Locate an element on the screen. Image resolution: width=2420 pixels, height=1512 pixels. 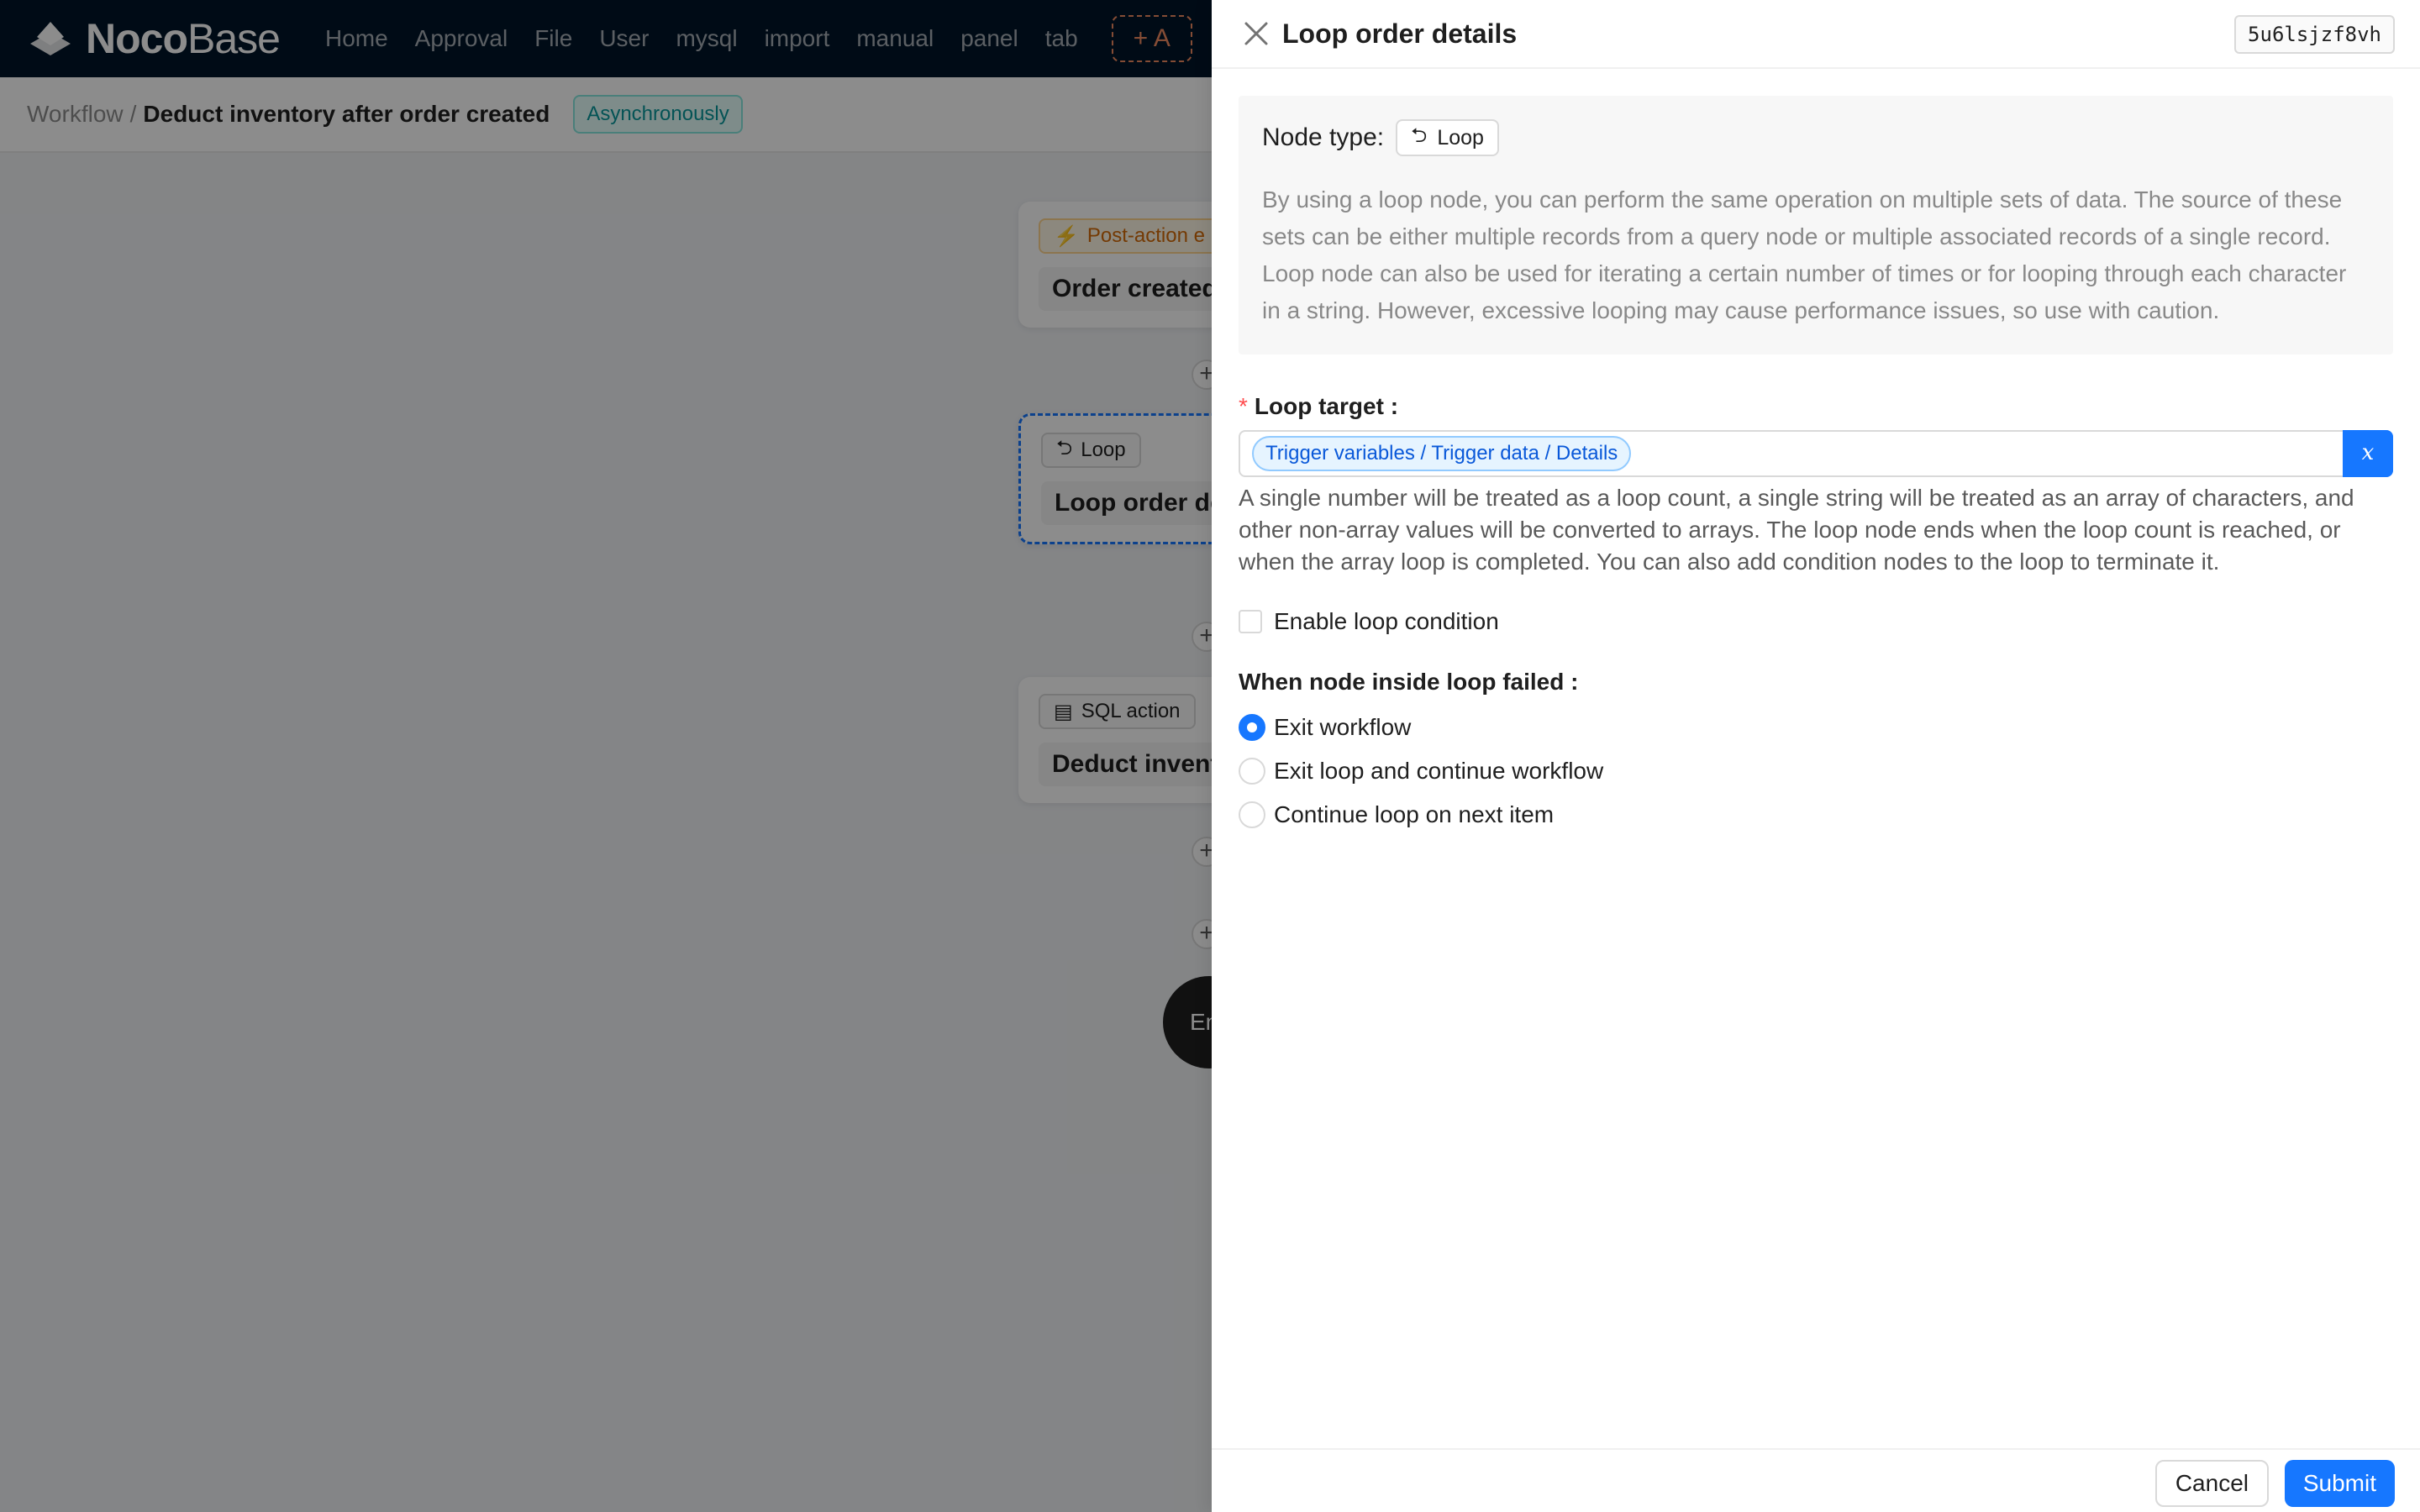
loop-icon: ⮌ is located at coordinates (1419, 135).